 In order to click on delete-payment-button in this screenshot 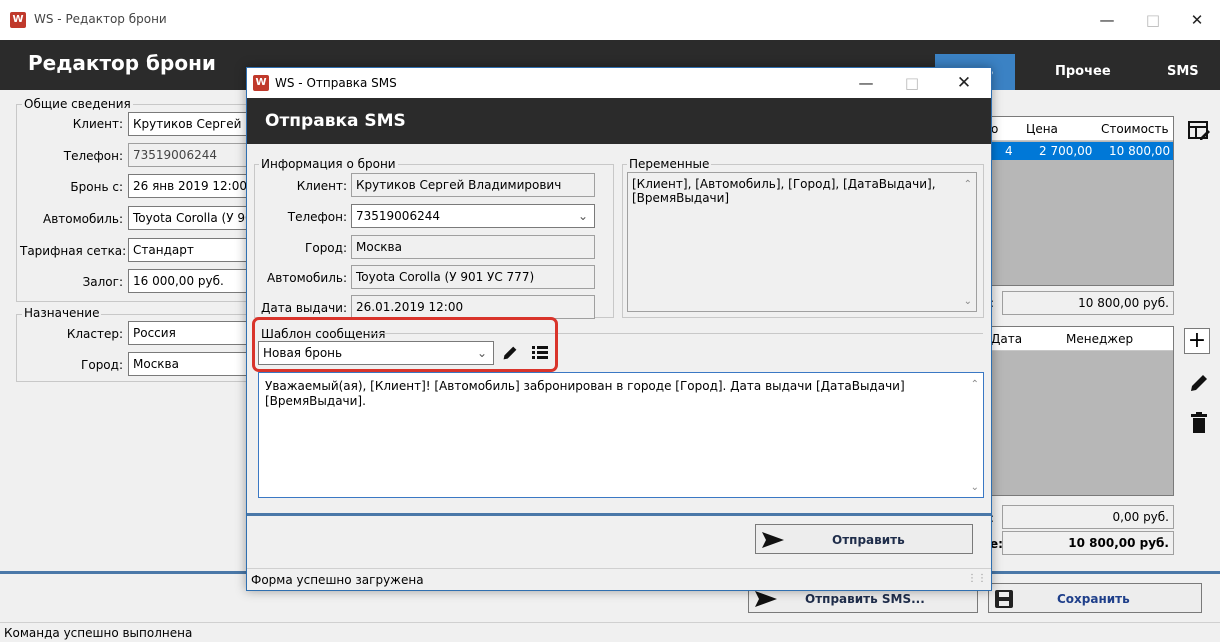, I will do `click(1199, 423)`.